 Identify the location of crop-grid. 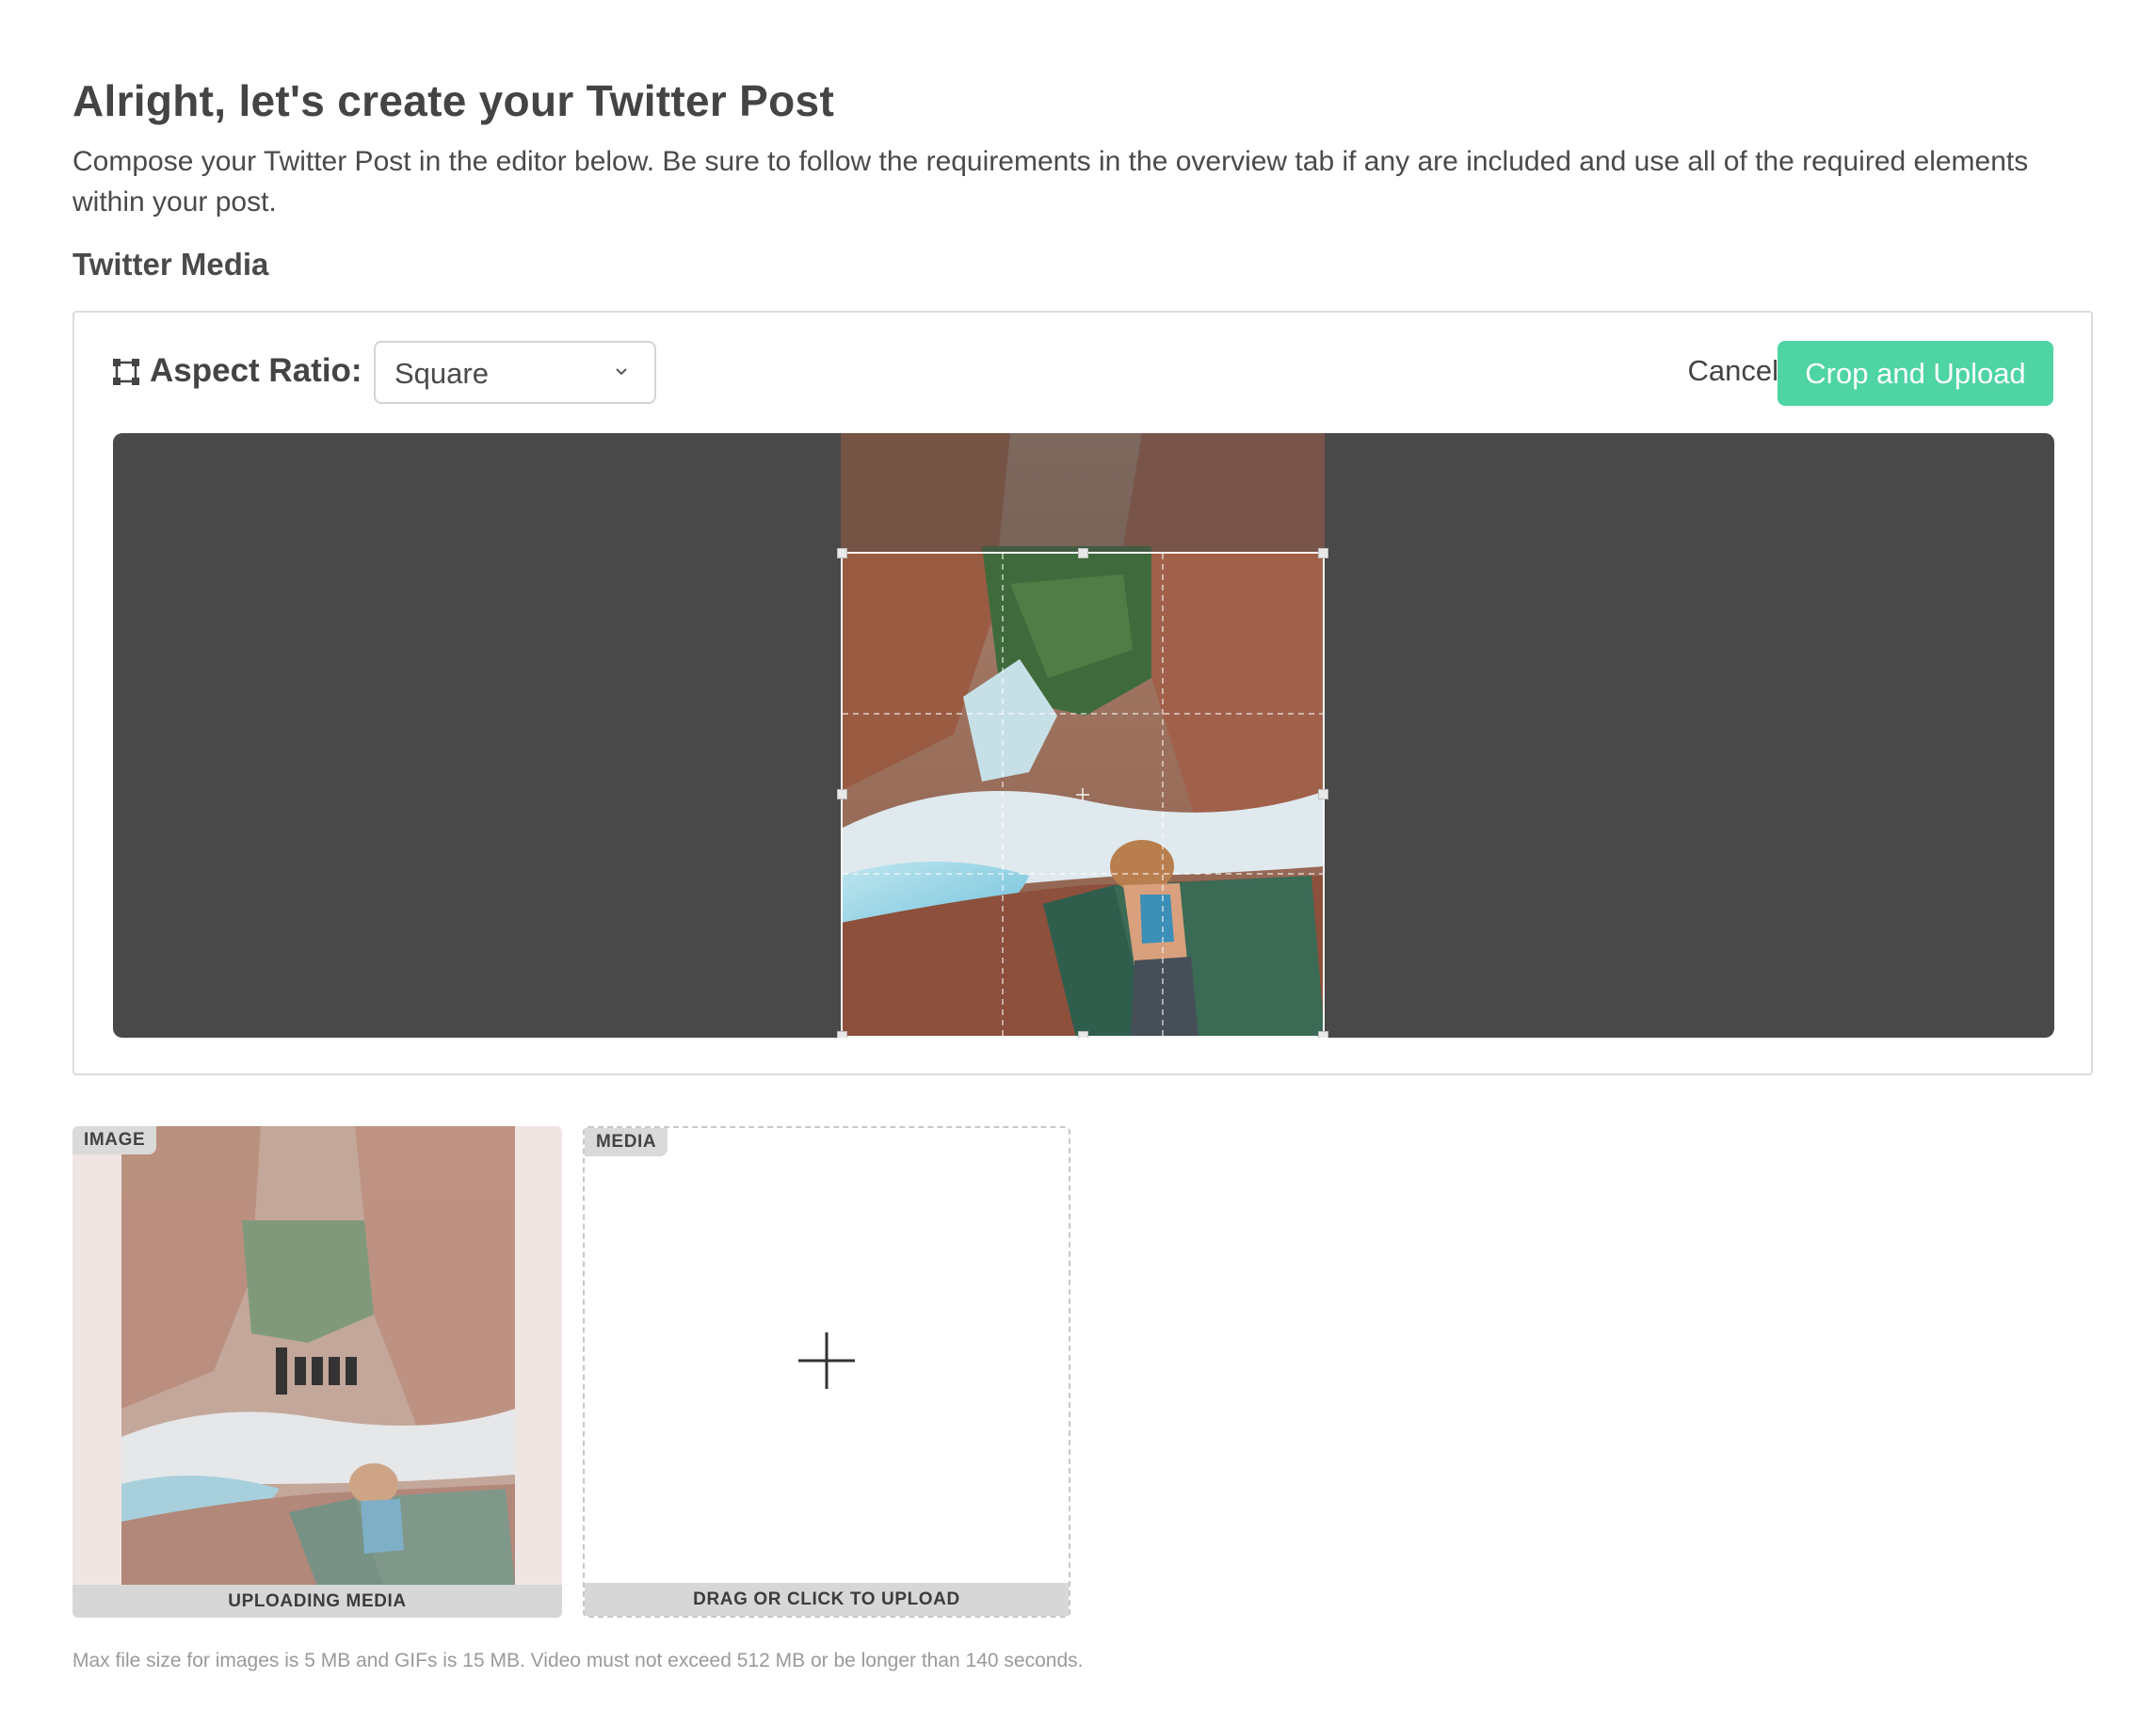
(1083, 795).